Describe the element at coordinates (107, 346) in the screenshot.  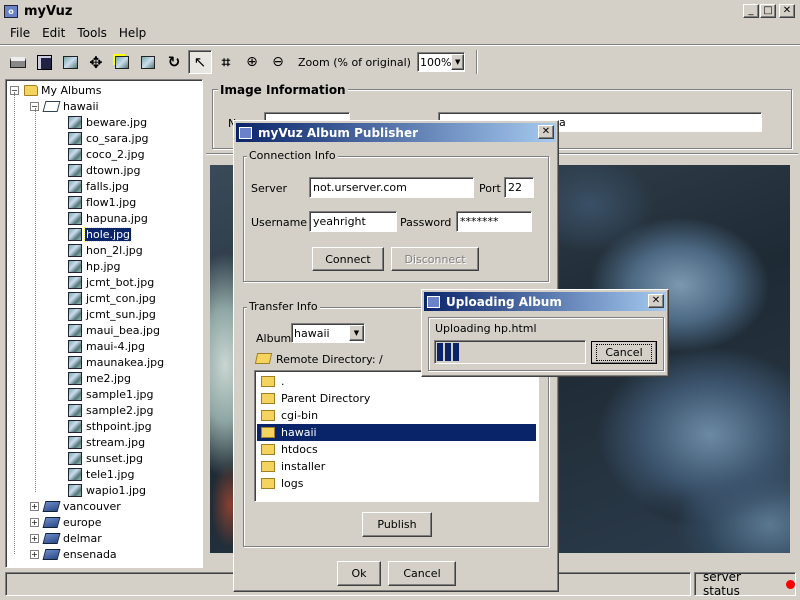
I see `tree-file-item: maui-4.jpg` at that location.